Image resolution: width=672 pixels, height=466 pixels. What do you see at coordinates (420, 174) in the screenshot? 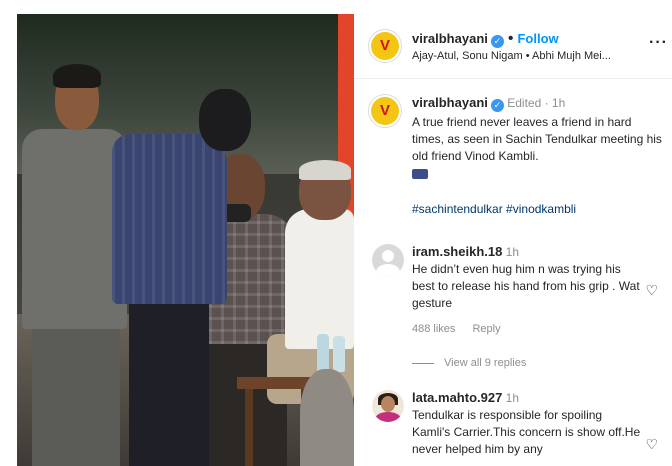
I see `sachin-emoji-icon` at bounding box center [420, 174].